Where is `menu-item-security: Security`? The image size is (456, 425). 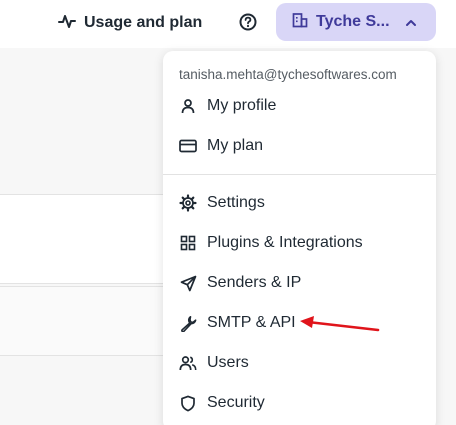 menu-item-security: Security is located at coordinates (299, 403).